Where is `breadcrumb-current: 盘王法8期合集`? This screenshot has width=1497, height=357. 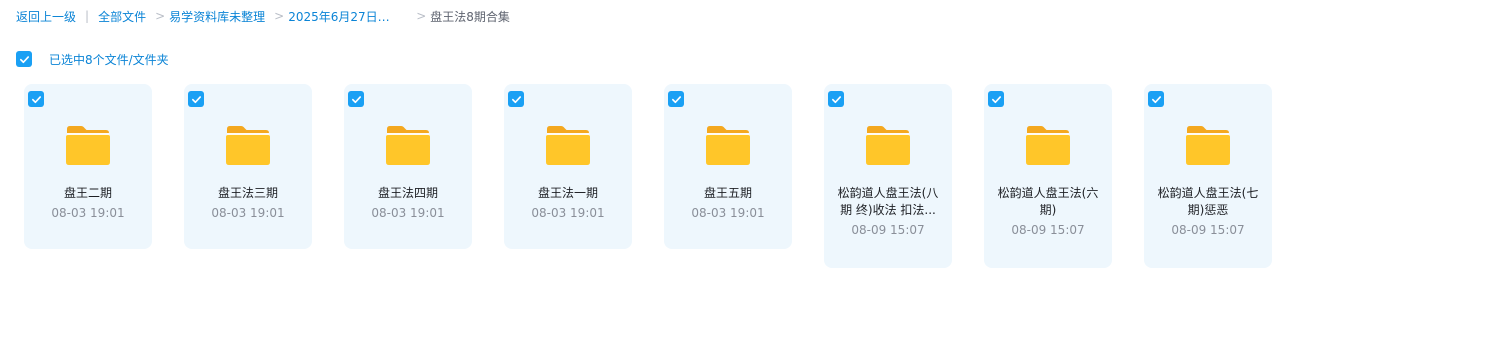
breadcrumb-current: 盘王法8期合集 is located at coordinates (470, 16).